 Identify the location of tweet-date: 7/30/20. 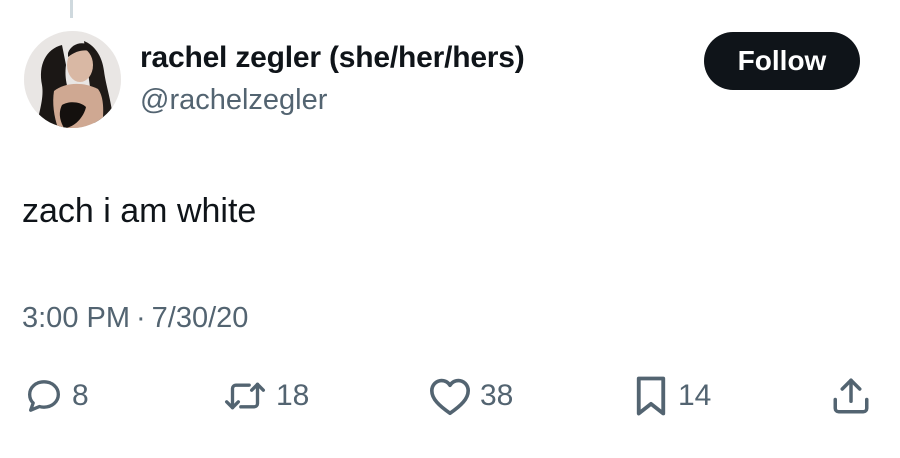
(200, 318).